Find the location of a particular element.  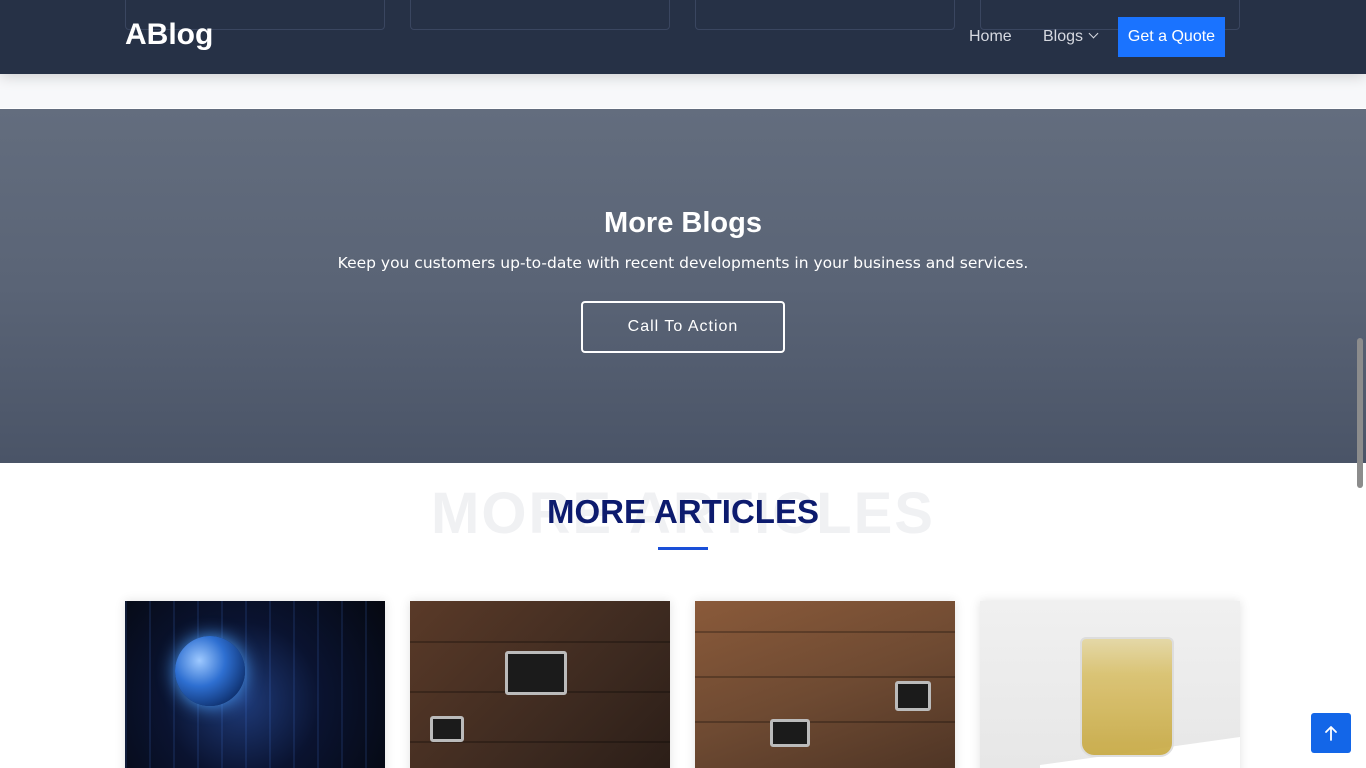

nav-link-blogs-label: Blogs is located at coordinates (1063, 36).